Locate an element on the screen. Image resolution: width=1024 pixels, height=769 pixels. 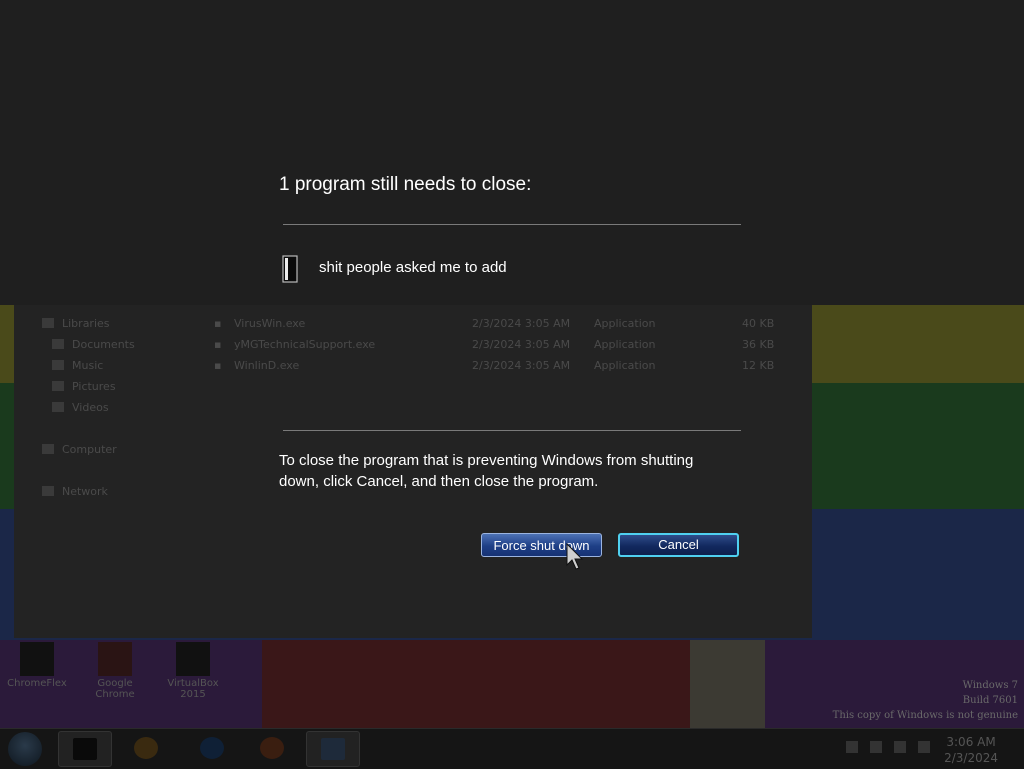
desktop-icon: ChromeFlex is located at coordinates (37, 665).